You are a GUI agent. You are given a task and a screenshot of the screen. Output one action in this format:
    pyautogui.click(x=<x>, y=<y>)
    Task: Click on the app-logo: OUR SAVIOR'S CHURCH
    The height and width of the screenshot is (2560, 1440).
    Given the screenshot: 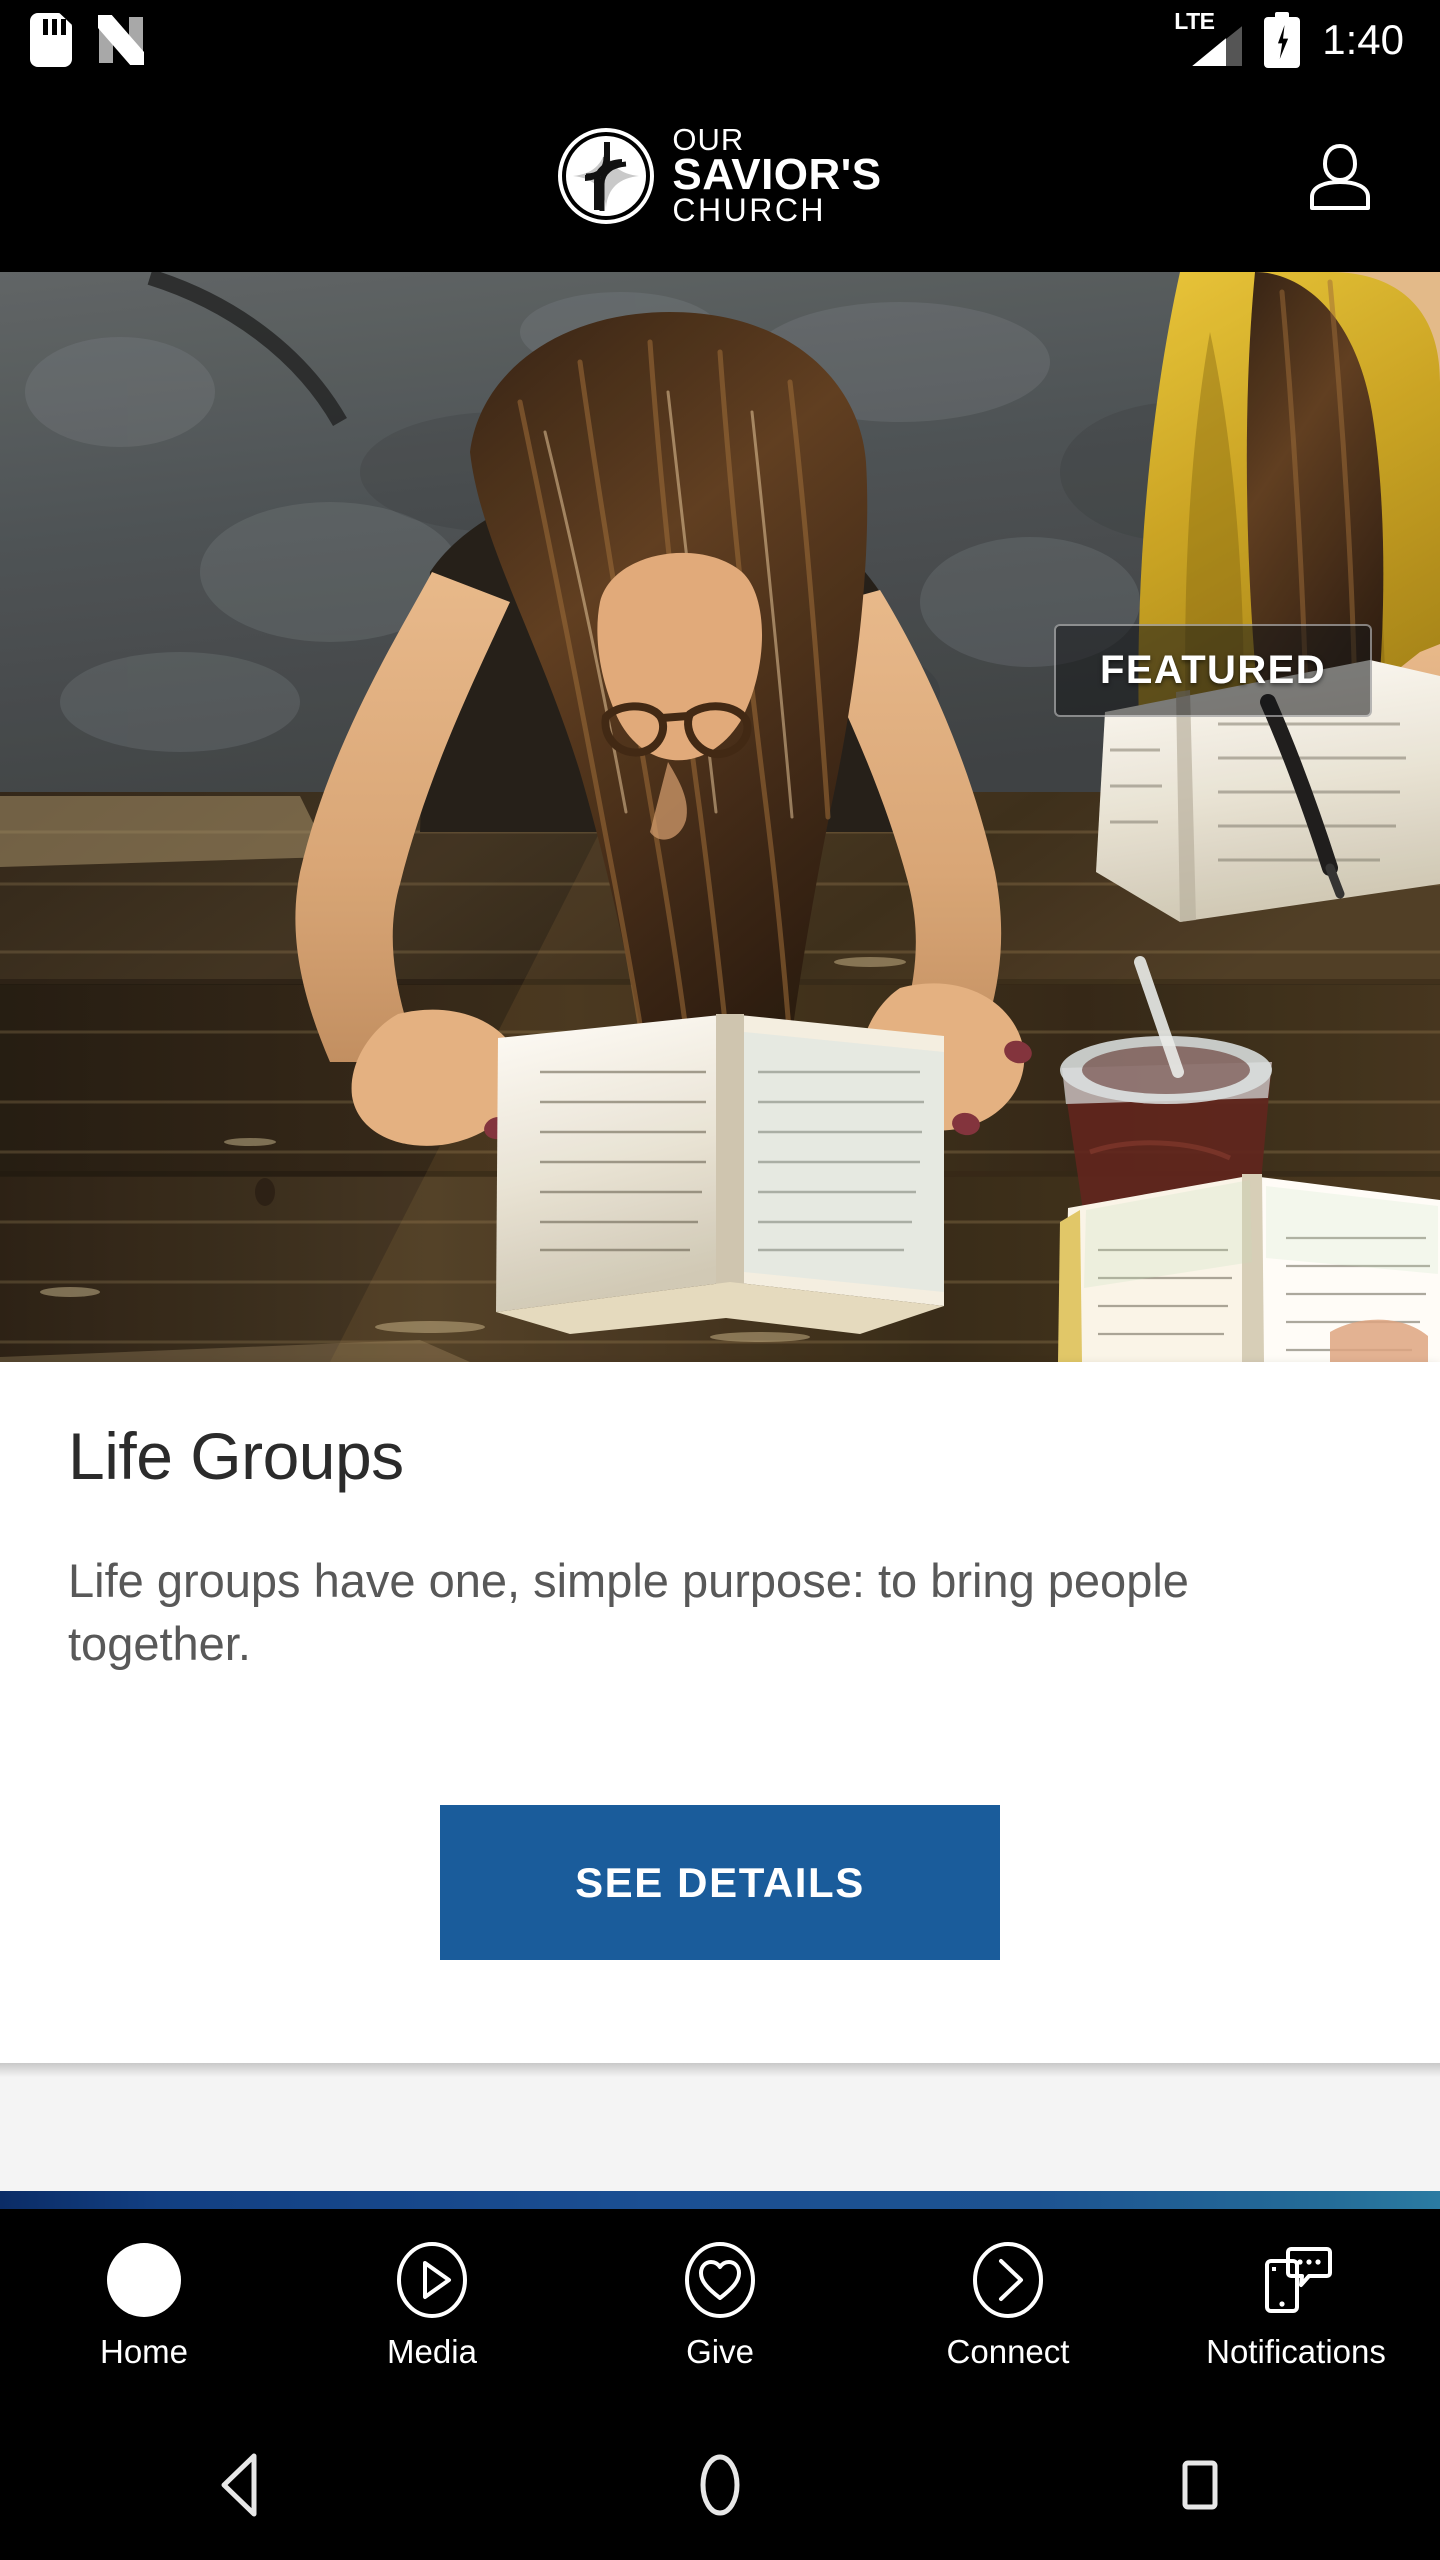 What is the action you would take?
    pyautogui.click(x=720, y=176)
    